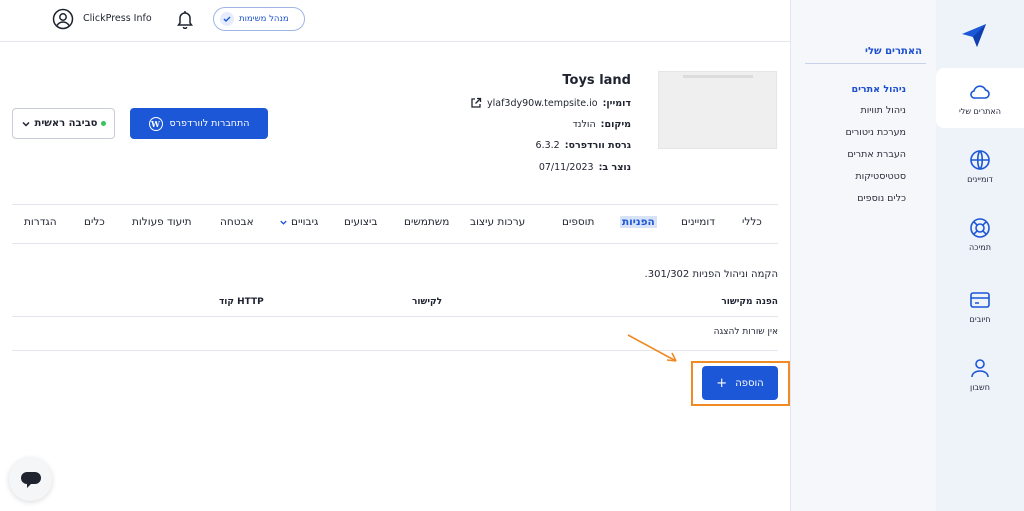 This screenshot has height=511, width=1024. Describe the element at coordinates (185, 19) in the screenshot. I see `bell-icon` at that location.